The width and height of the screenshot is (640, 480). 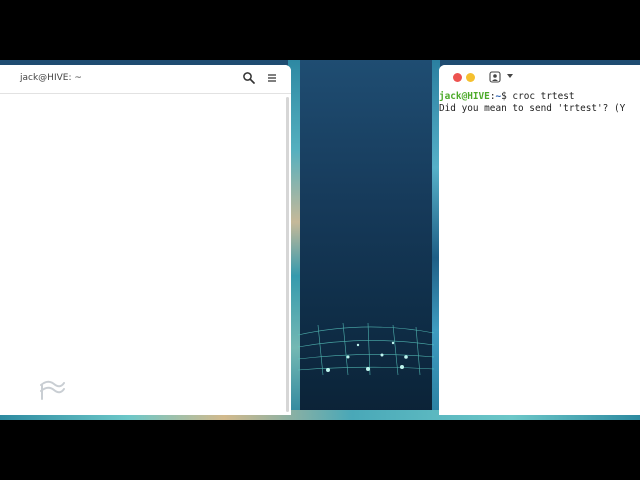 What do you see at coordinates (495, 77) in the screenshot?
I see `person-icon` at bounding box center [495, 77].